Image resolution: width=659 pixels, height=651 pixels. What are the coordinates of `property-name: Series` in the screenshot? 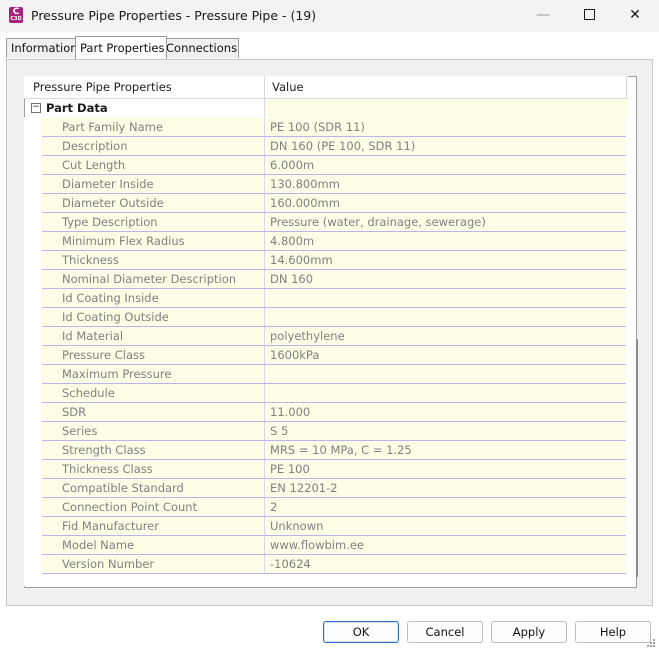 It's located at (80, 431).